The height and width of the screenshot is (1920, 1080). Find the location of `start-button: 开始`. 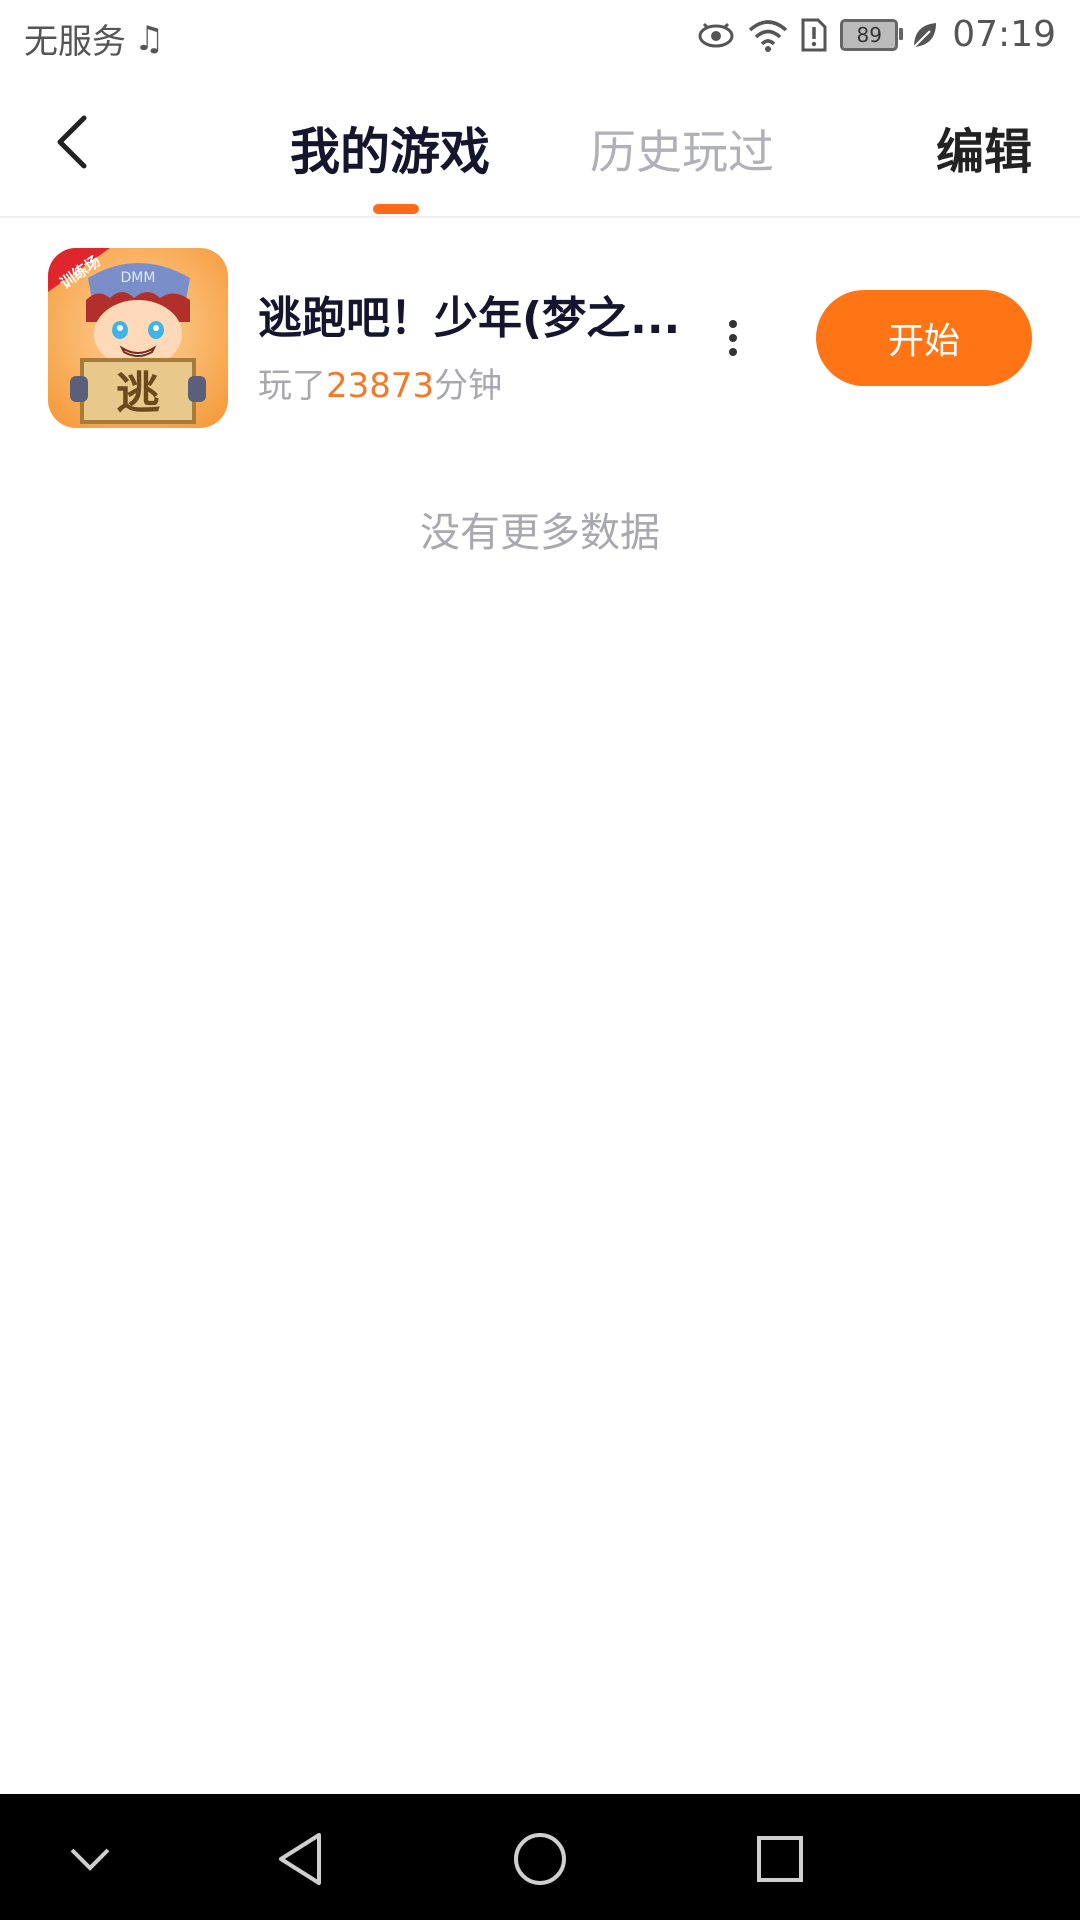

start-button: 开始 is located at coordinates (924, 338).